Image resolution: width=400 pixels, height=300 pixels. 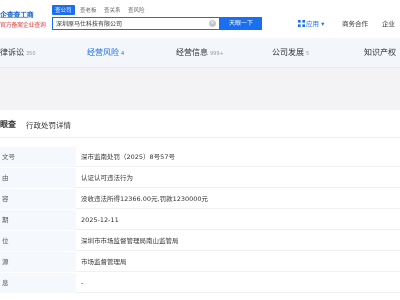 I want to click on row-value: 没收违法所得12366.00元,罚款1230000元, so click(x=145, y=199).